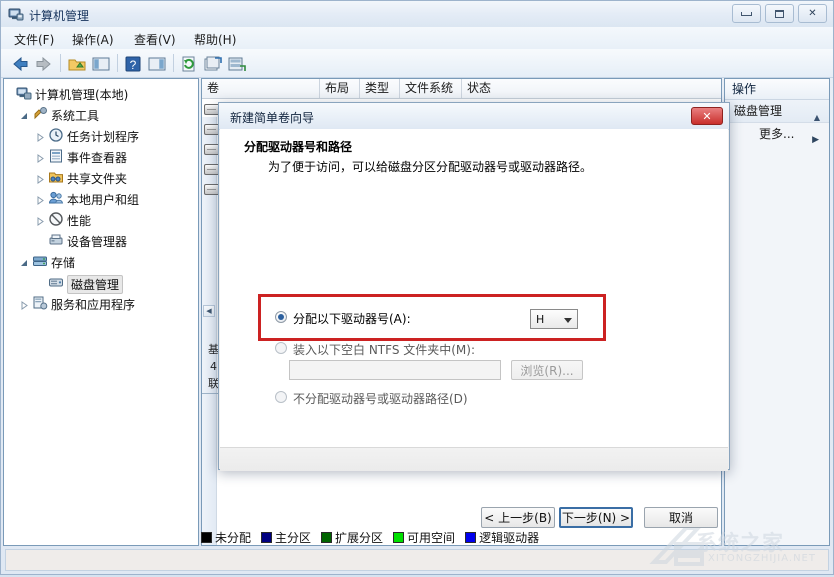 Image resolution: width=834 pixels, height=577 pixels. I want to click on status-bar, so click(417, 560).